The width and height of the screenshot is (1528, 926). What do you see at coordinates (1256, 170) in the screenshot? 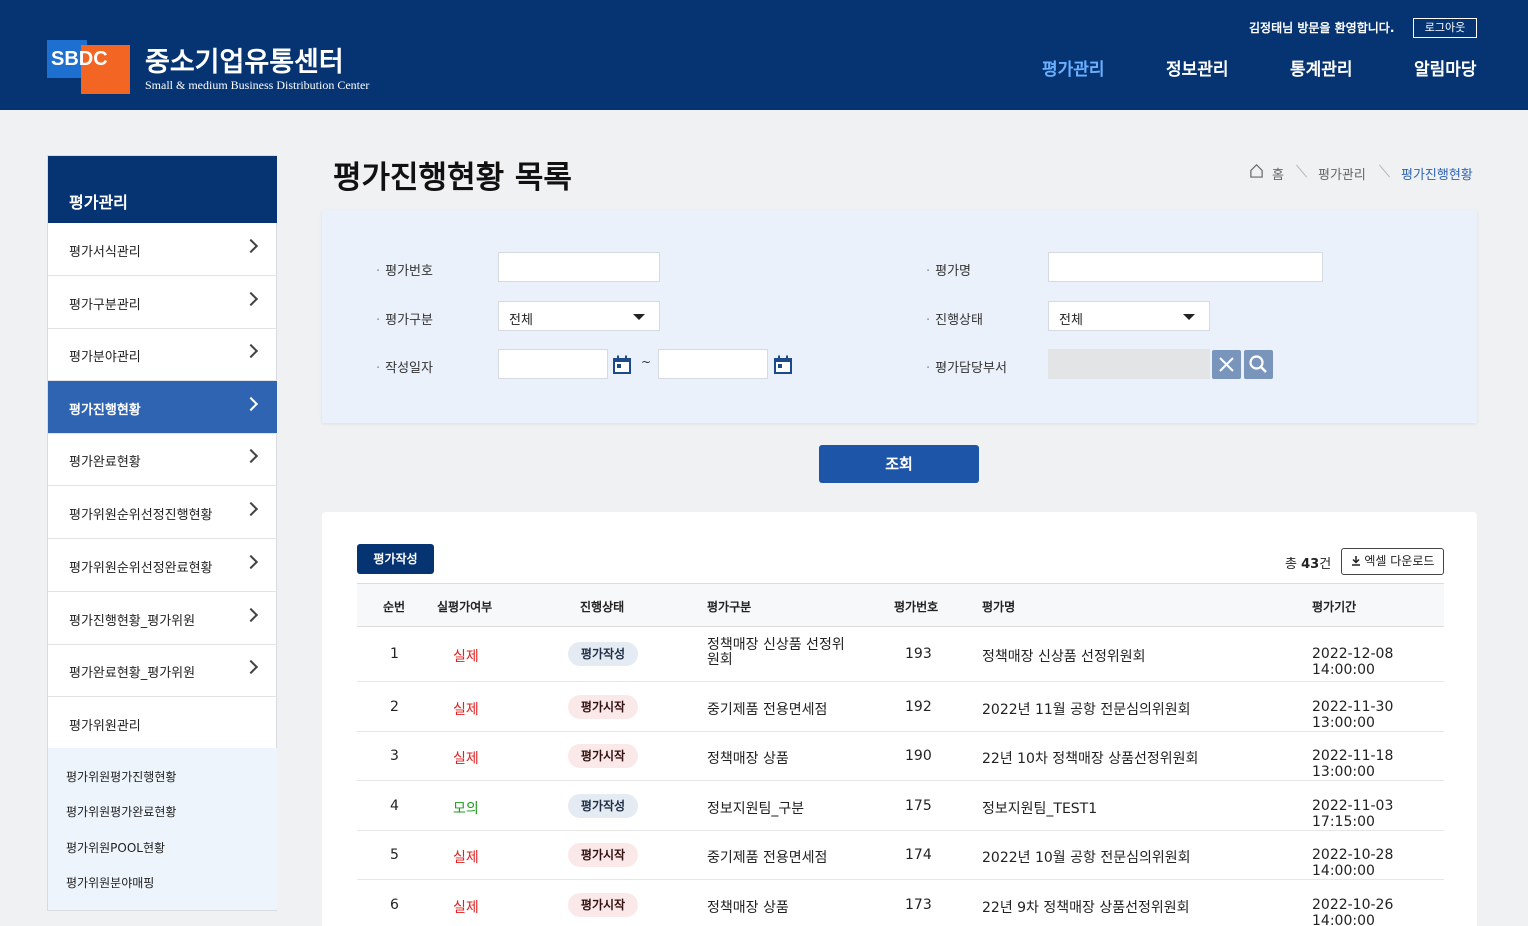
I see `home-icon` at bounding box center [1256, 170].